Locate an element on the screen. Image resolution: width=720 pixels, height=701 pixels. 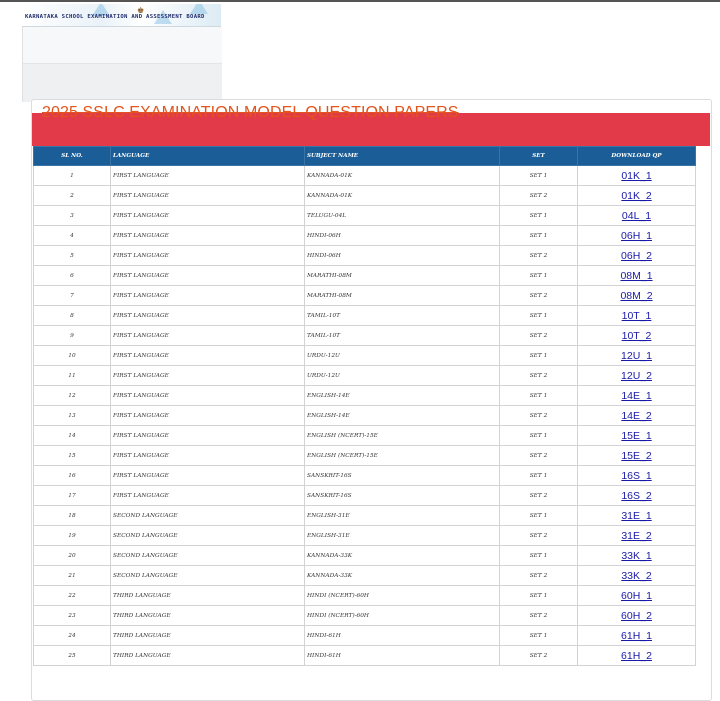
download-qp-link: 10T_2 is located at coordinates (637, 336).